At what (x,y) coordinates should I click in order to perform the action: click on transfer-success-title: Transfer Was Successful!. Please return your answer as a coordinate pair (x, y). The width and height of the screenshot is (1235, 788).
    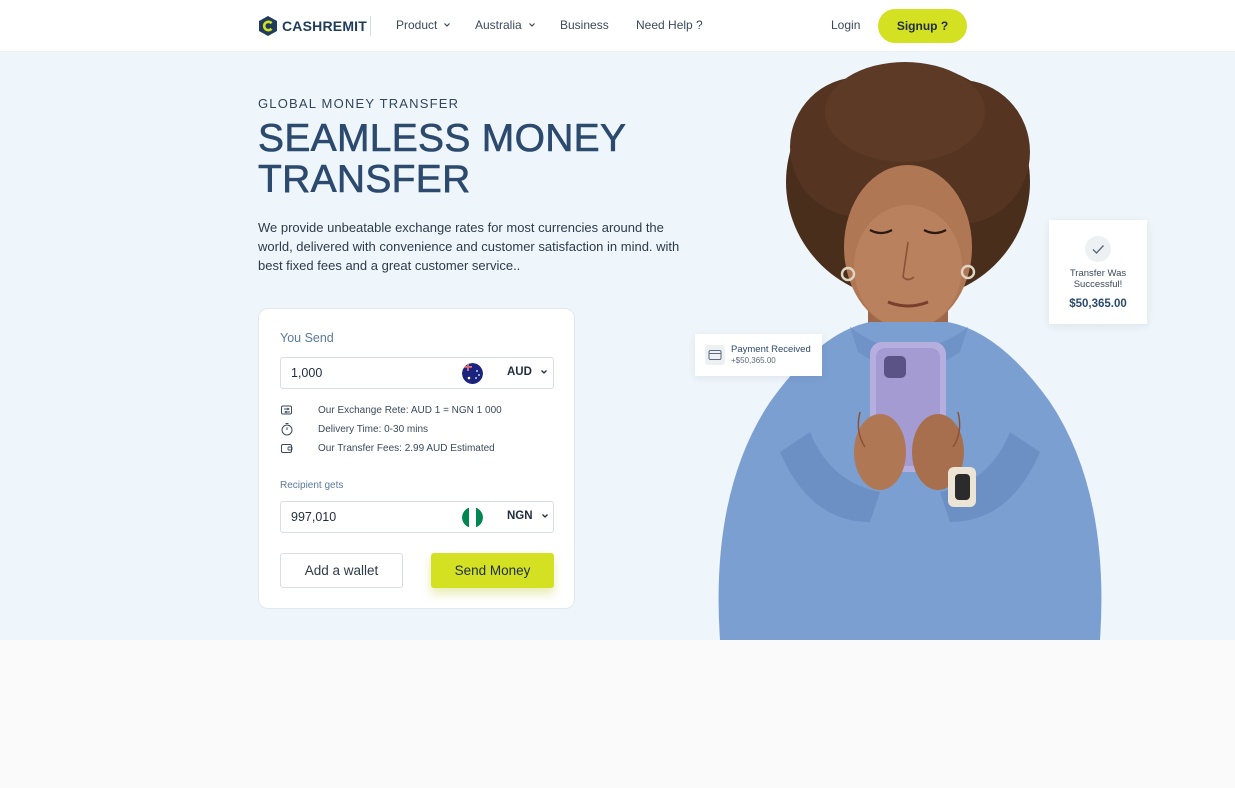
    Looking at the image, I should click on (1098, 279).